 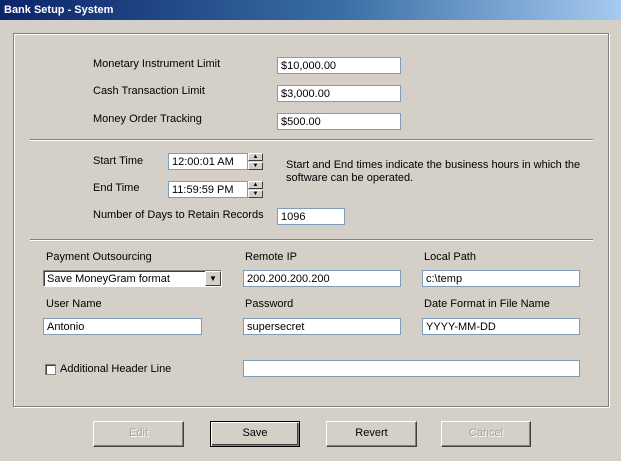 What do you see at coordinates (311, 216) in the screenshot?
I see `retain-records-input: 1096` at bounding box center [311, 216].